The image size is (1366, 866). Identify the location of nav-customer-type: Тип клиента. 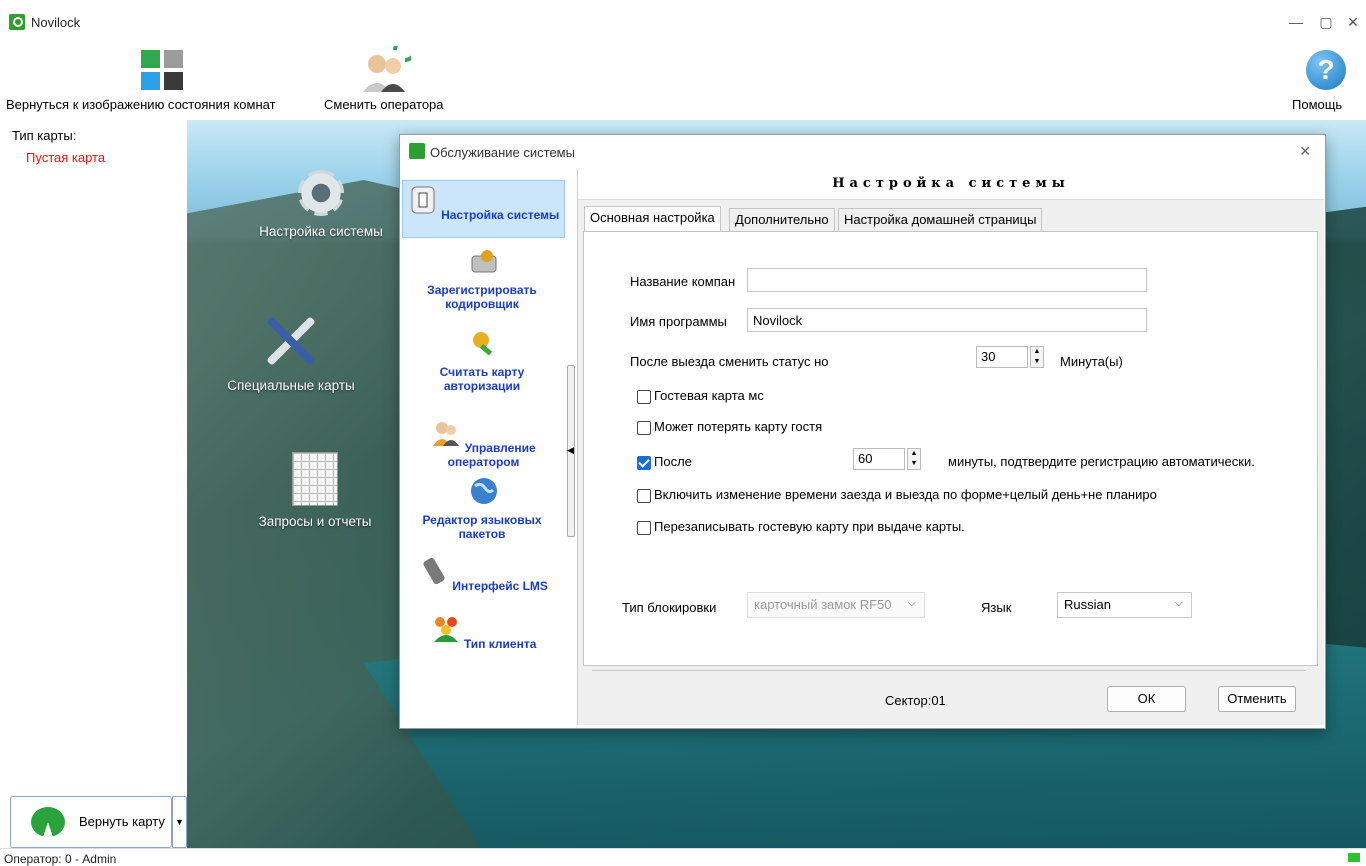
(483, 642).